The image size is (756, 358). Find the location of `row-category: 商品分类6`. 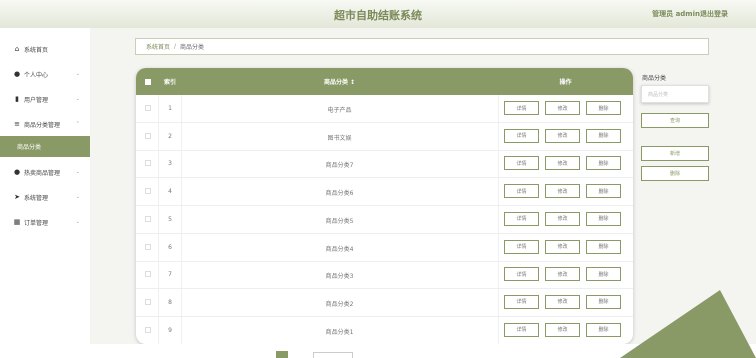

row-category: 商品分类6 is located at coordinates (339, 194).